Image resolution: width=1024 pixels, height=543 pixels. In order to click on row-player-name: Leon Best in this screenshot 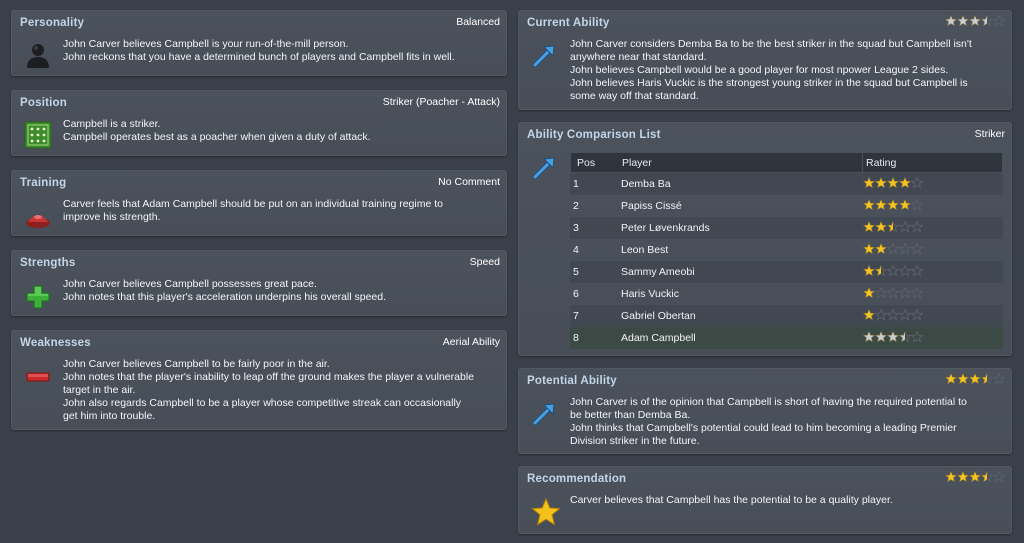, I will do `click(741, 250)`.